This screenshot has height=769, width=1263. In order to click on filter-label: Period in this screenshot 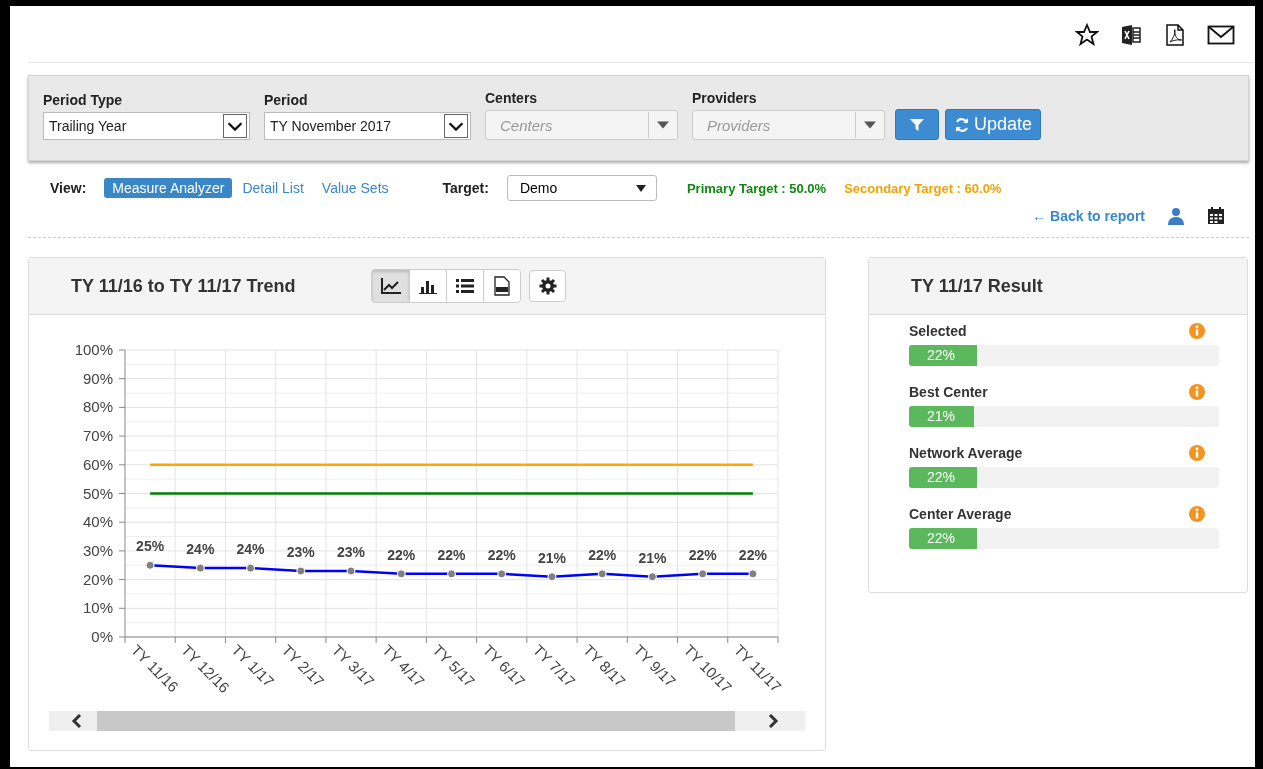, I will do `click(286, 100)`.